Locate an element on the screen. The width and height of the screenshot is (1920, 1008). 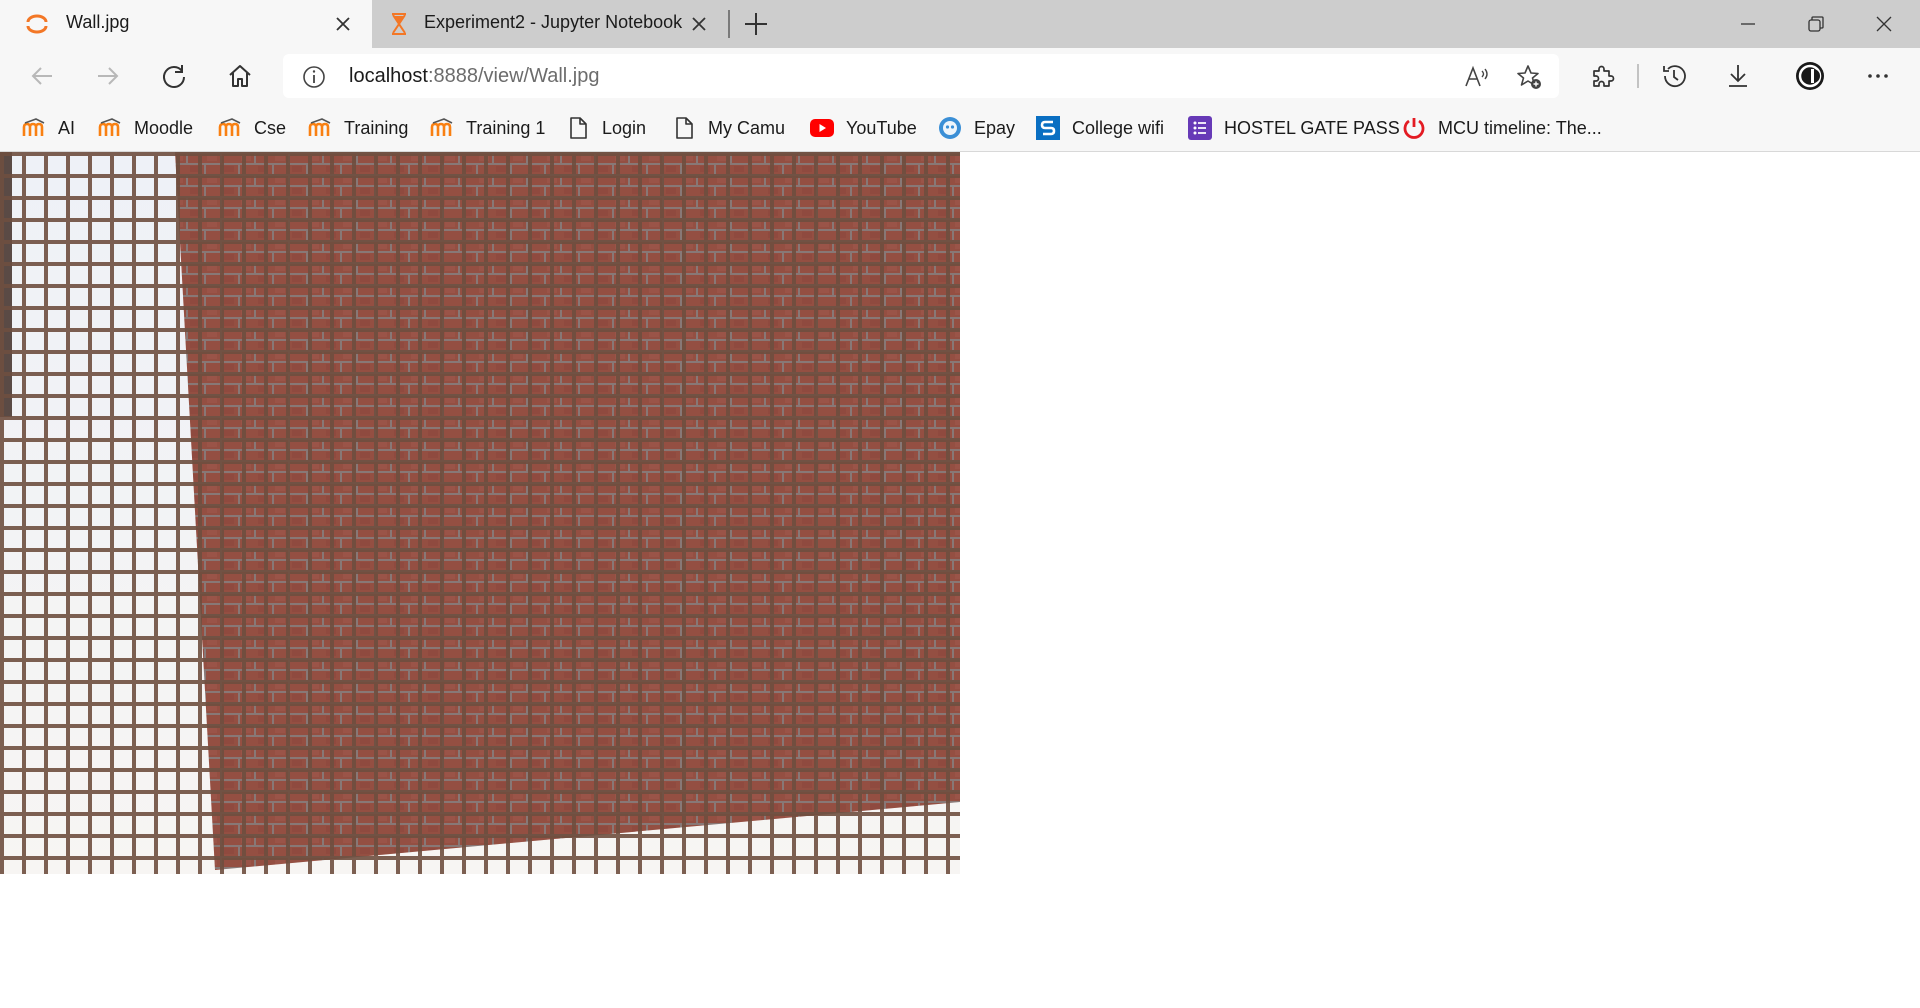
bookmark-login: Login is located at coordinates (606, 128).